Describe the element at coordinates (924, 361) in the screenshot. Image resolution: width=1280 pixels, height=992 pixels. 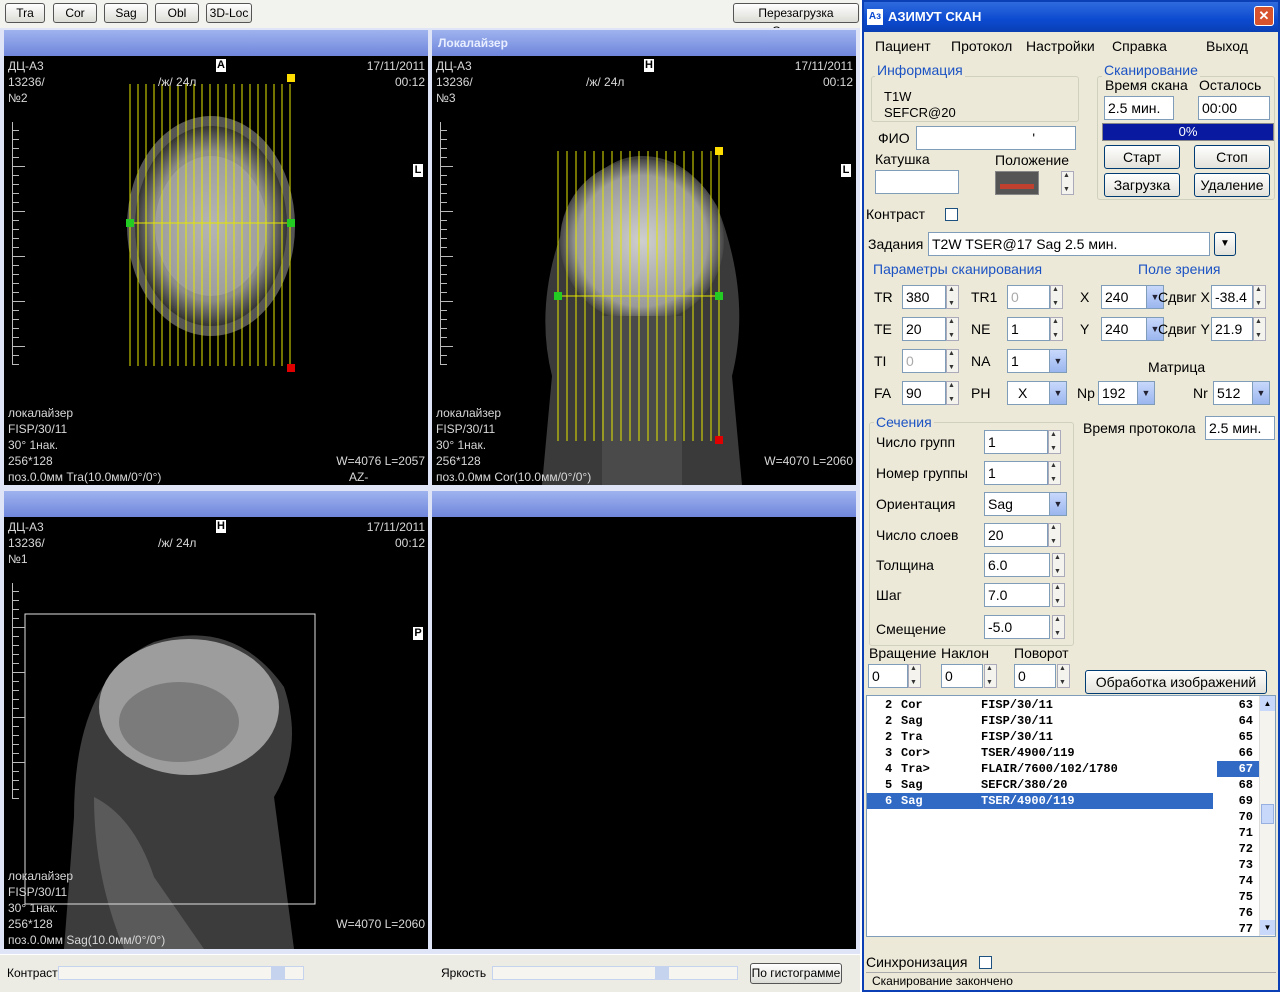
I see `ti-field: 0` at that location.